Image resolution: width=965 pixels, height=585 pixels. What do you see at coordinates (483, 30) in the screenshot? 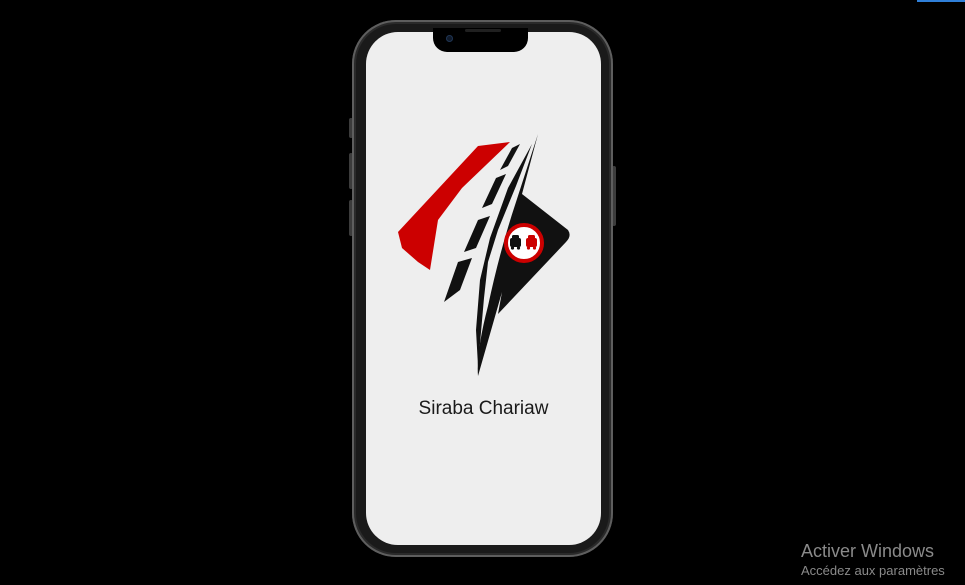
I see `earpiece-speaker` at bounding box center [483, 30].